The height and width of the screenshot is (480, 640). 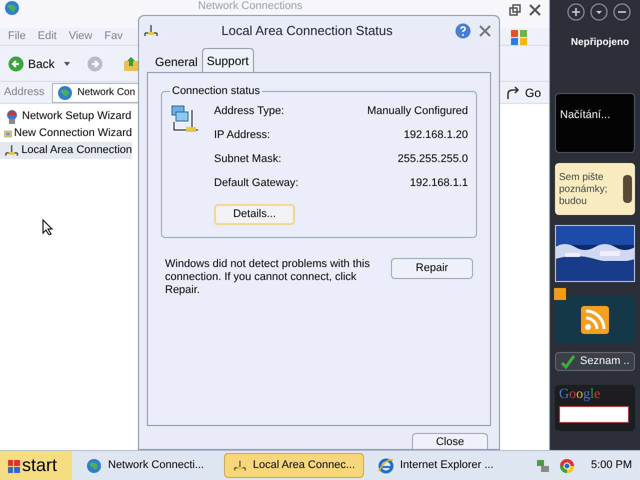 What do you see at coordinates (386, 466) in the screenshot?
I see `browser-icon` at bounding box center [386, 466].